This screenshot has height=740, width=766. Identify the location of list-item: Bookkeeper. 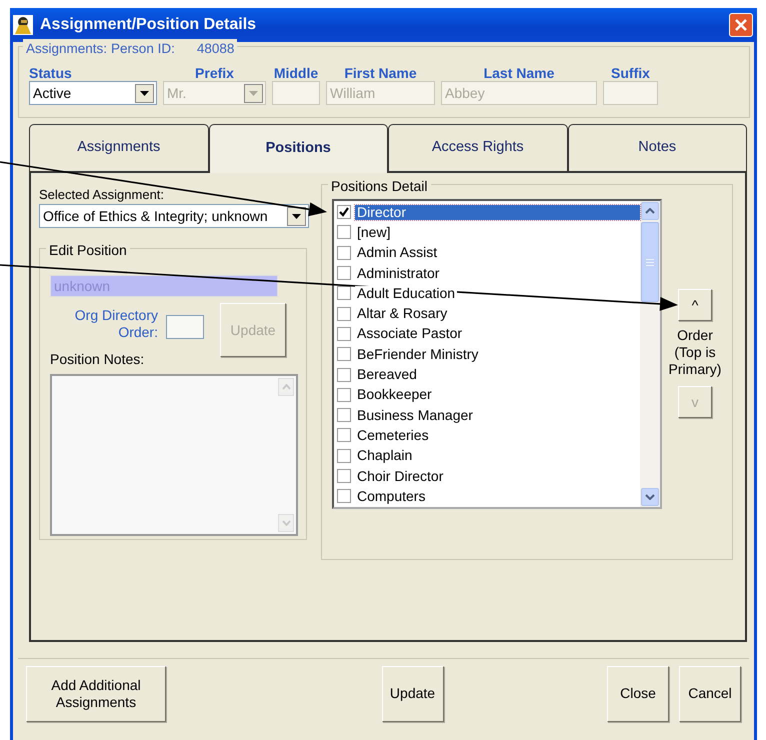
(394, 394).